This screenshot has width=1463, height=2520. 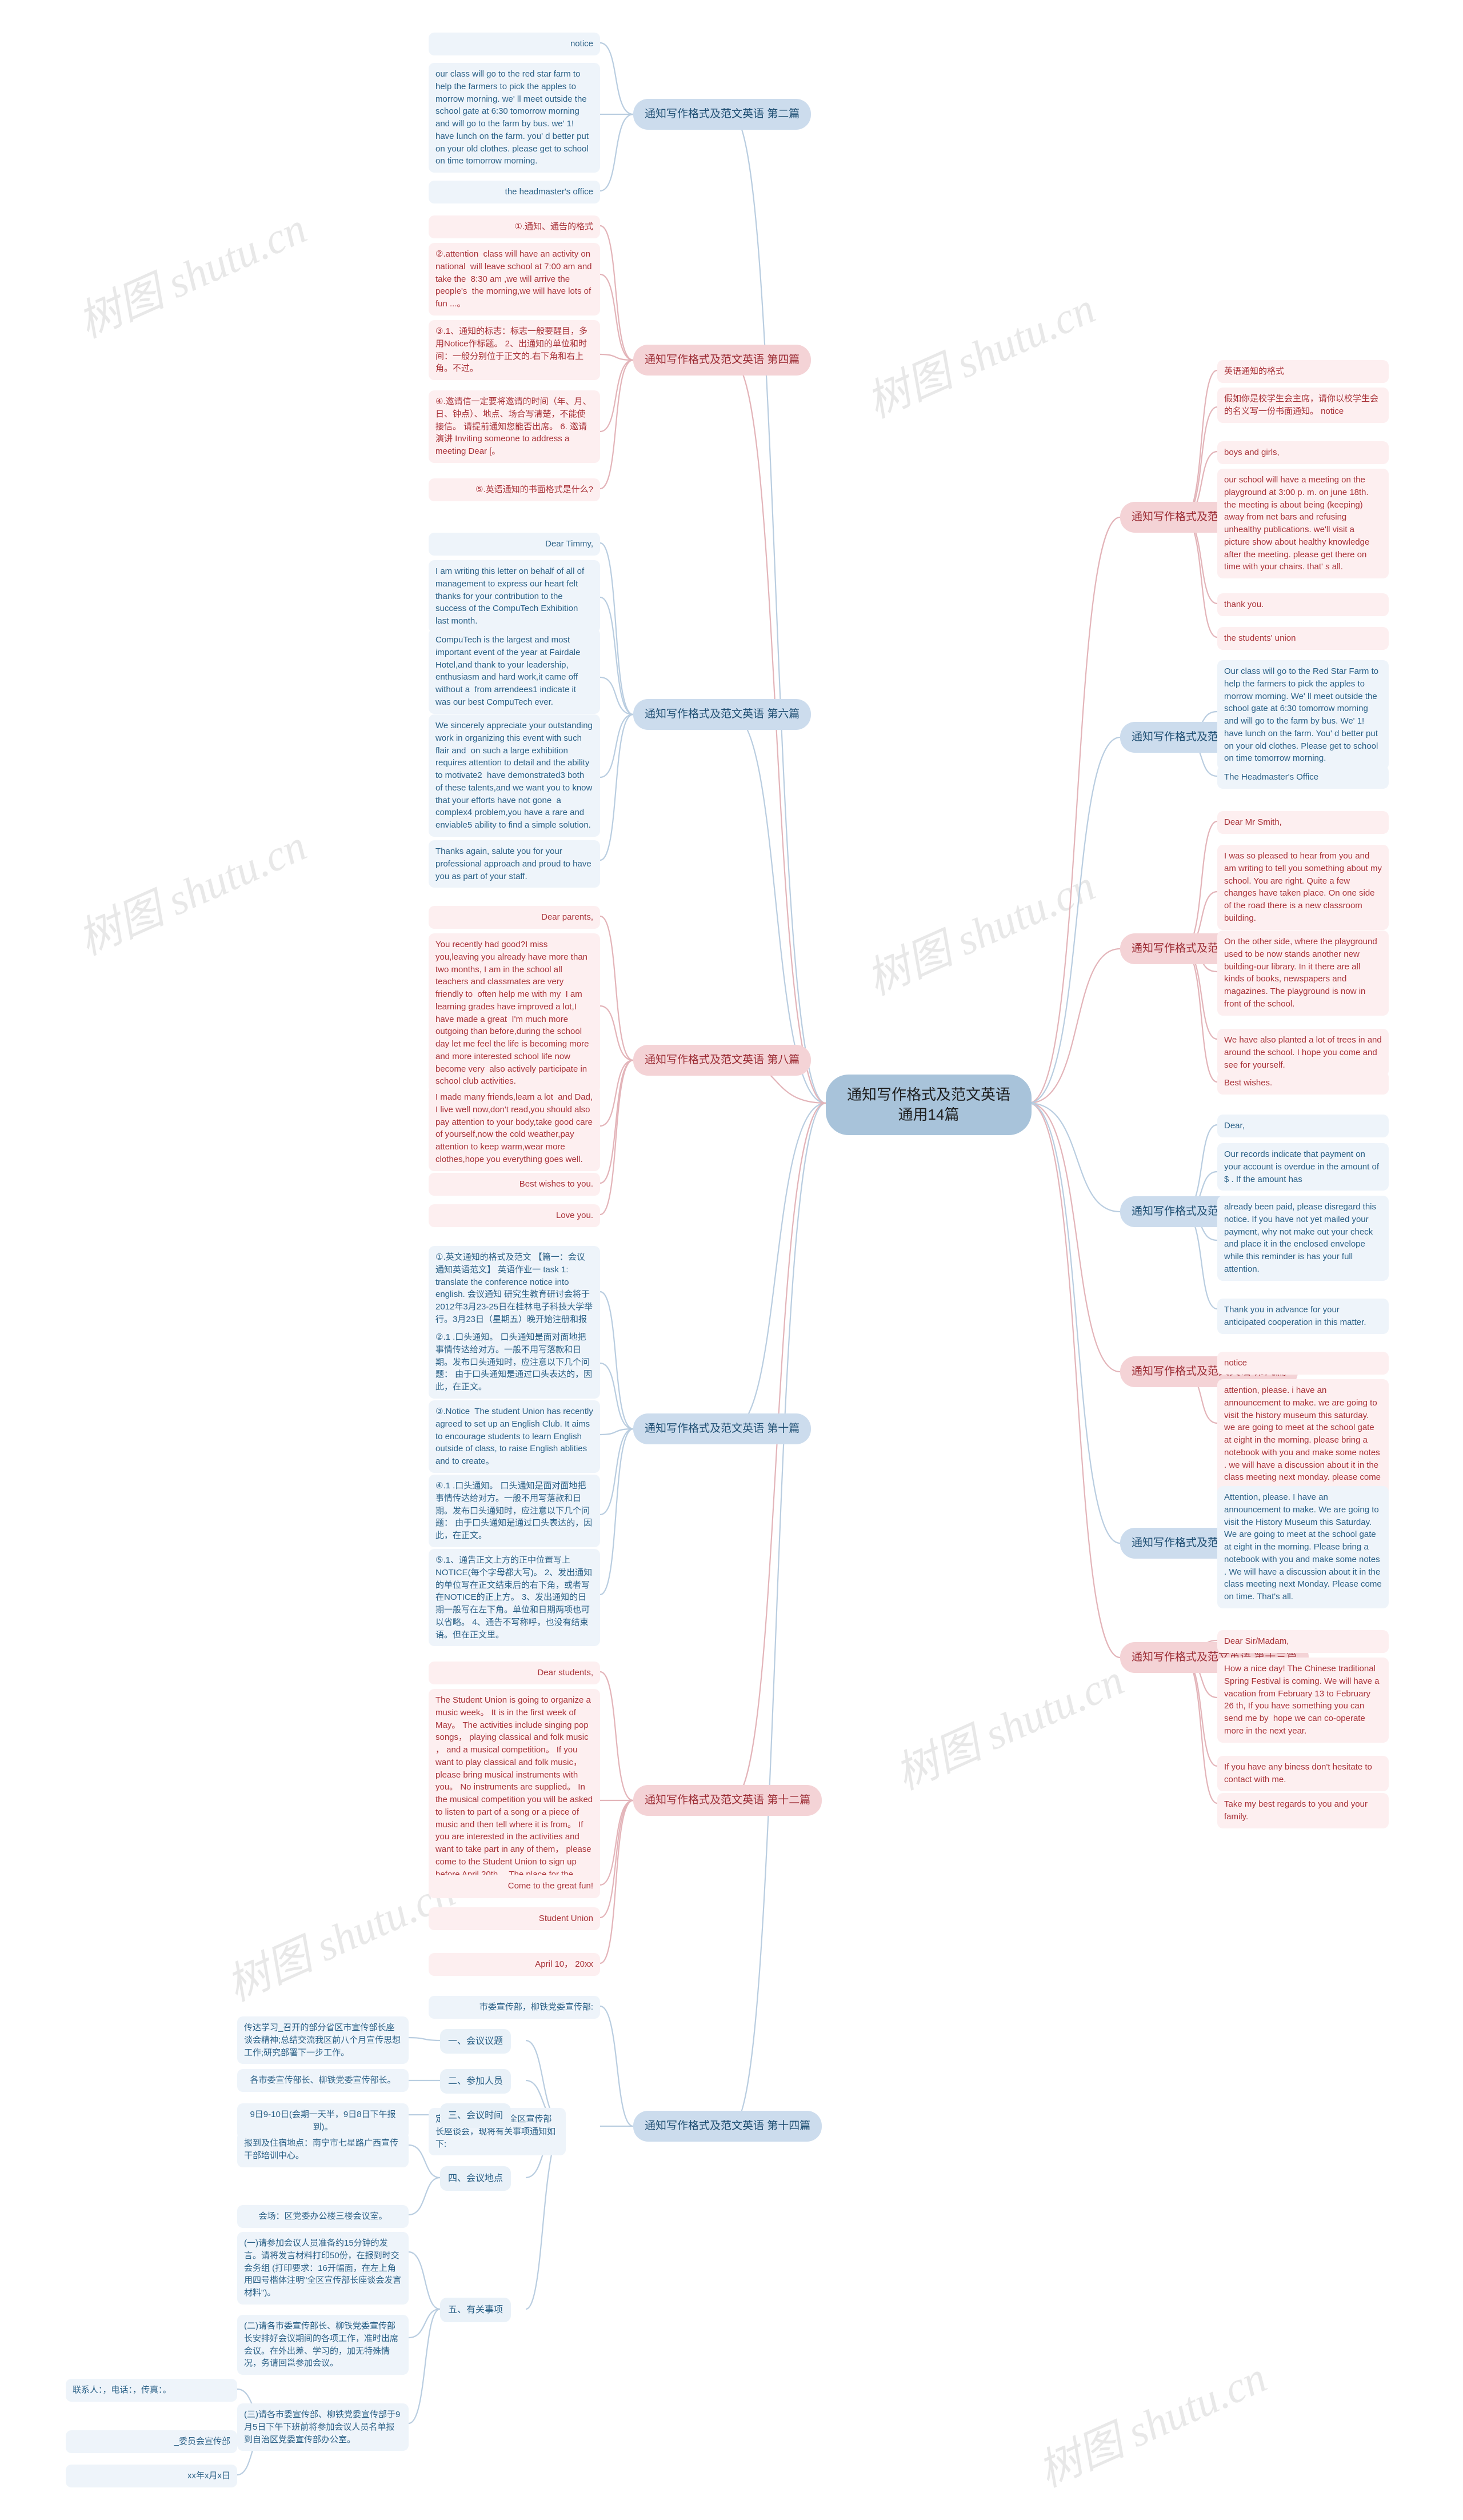 What do you see at coordinates (1303, 638) in the screenshot?
I see `leaf-node: the students' union` at bounding box center [1303, 638].